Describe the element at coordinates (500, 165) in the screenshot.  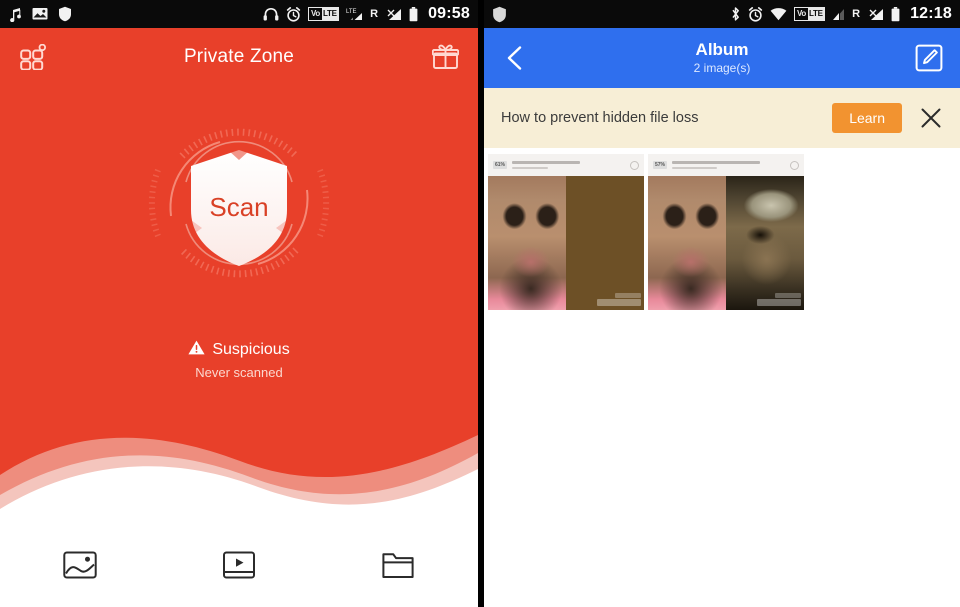
I see `thumbnail-1-badge: 61%` at that location.